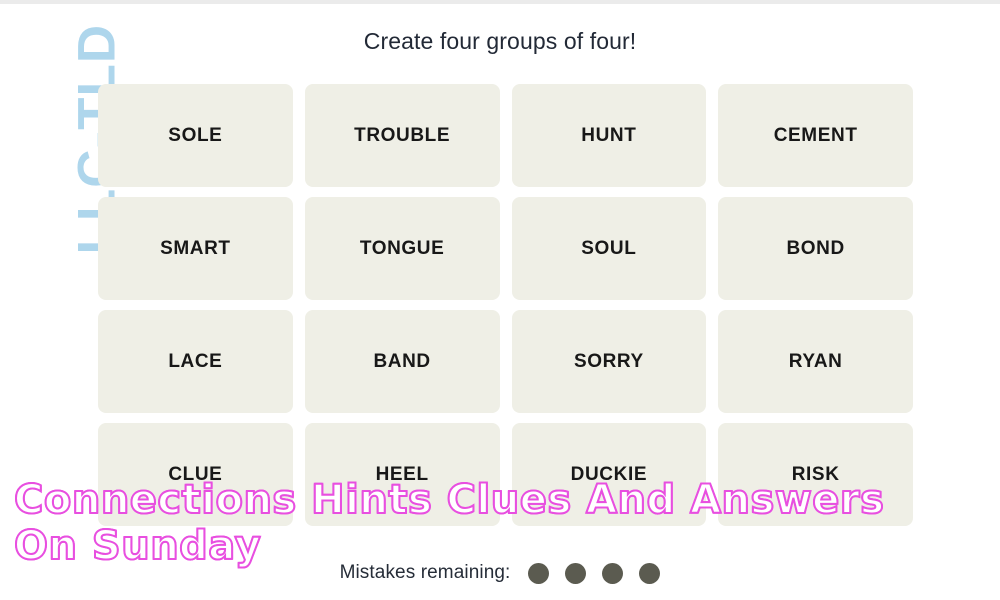  What do you see at coordinates (609, 135) in the screenshot?
I see `word-tile: HUNT` at bounding box center [609, 135].